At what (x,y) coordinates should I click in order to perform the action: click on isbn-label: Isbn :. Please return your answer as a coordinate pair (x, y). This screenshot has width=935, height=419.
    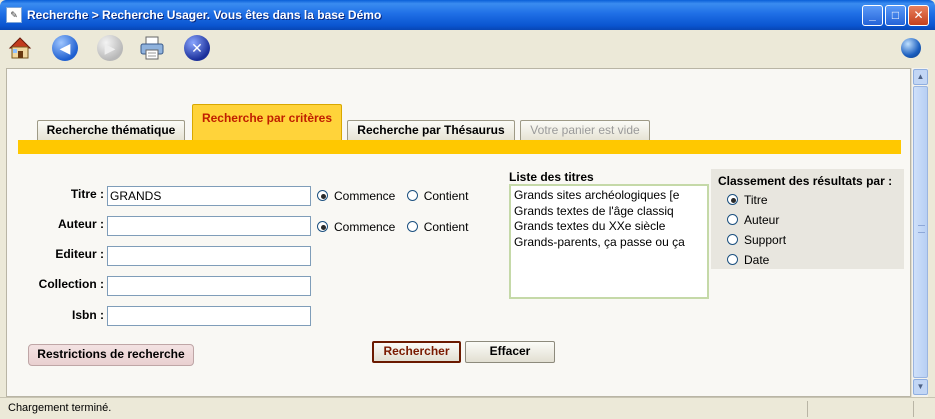
    Looking at the image, I should click on (88, 315).